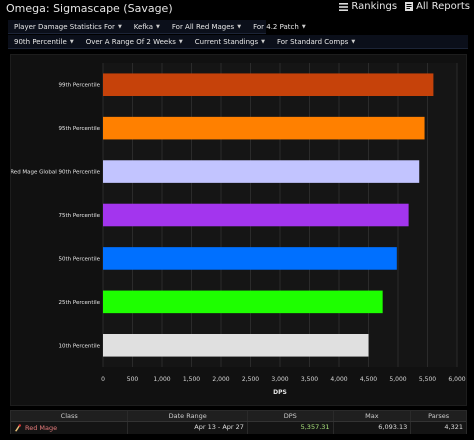 This screenshot has height=440, width=474. I want to click on x-tick-label: 2,500, so click(250, 379).